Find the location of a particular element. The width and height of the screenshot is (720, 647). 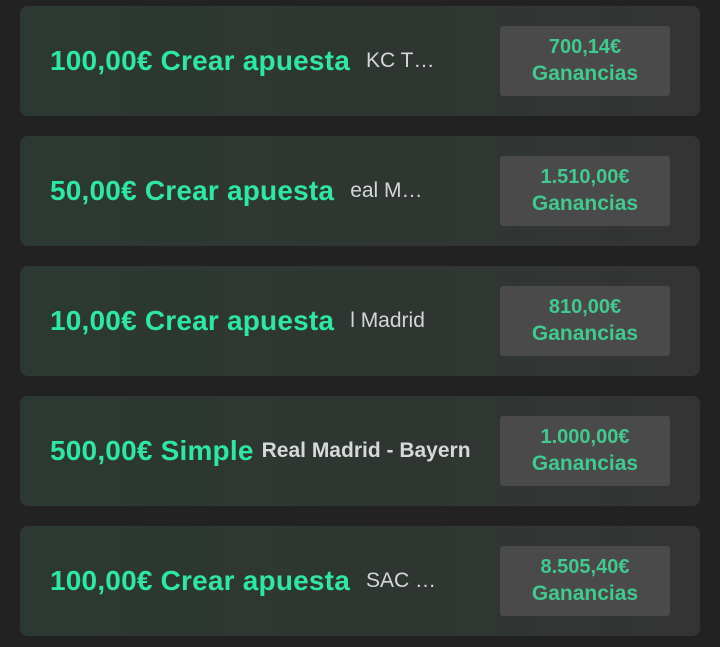

bet-info: 100,00€ Crear apuesta SAC Kings is located at coordinates (265, 581).